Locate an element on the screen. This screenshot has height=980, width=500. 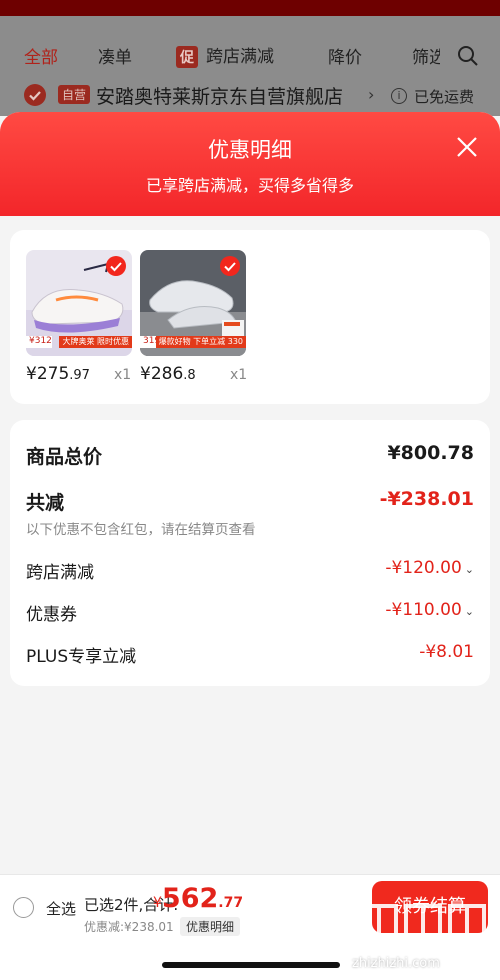
close-icon is located at coordinates (467, 147).